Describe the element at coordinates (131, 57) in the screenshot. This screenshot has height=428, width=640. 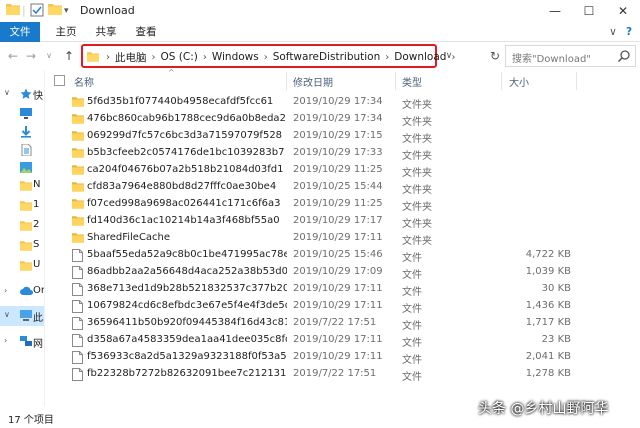
I see `breadcrumb-this-pc: 此电脑` at that location.